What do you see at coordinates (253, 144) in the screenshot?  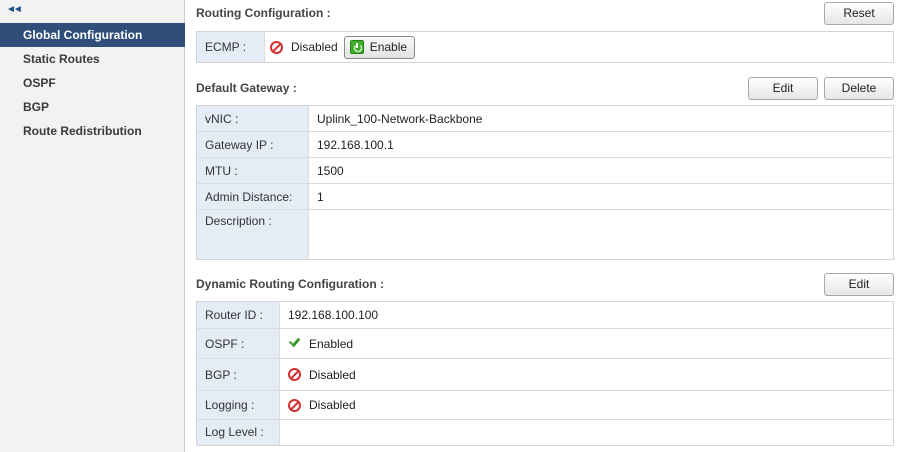 I see `gateway-ip-label: Gateway IP :` at bounding box center [253, 144].